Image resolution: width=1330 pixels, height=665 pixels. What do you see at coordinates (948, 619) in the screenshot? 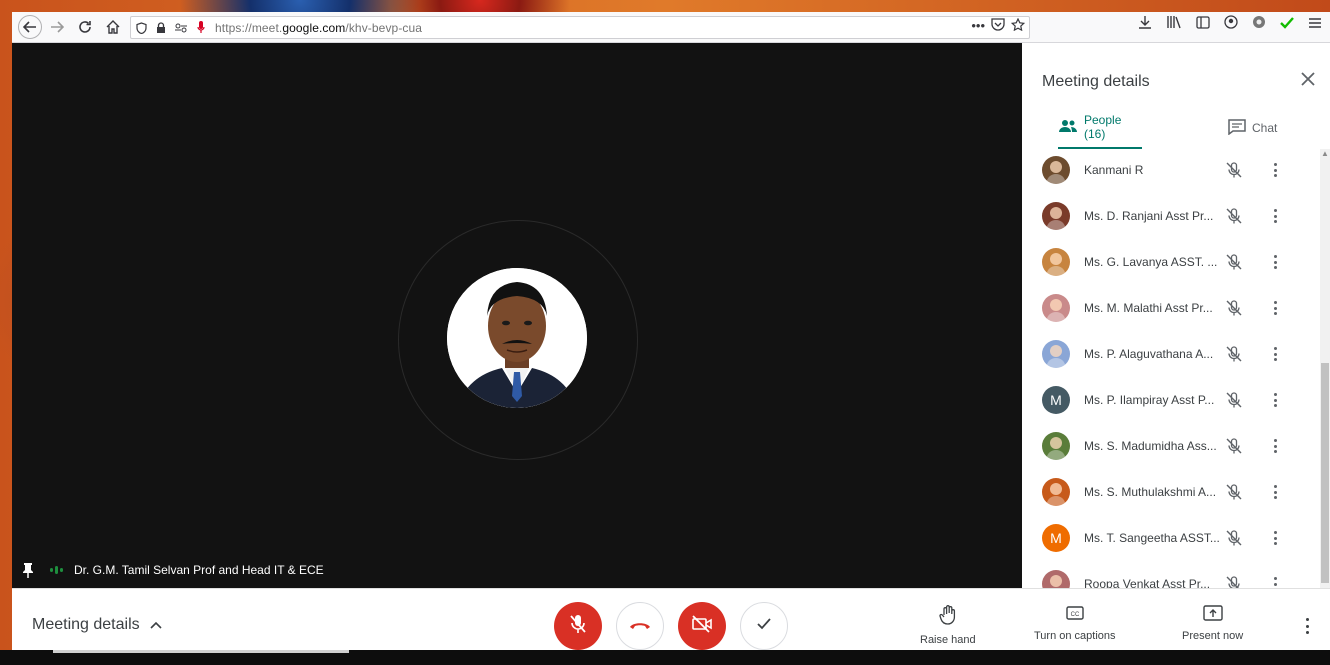
I see `hand-icon` at bounding box center [948, 619].